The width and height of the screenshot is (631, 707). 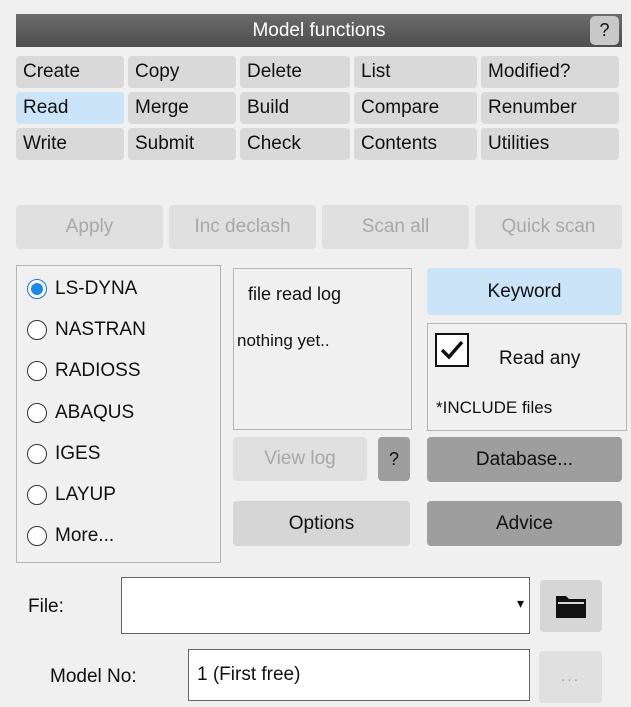 I want to click on format-label: LS-DYNA, so click(x=96, y=288).